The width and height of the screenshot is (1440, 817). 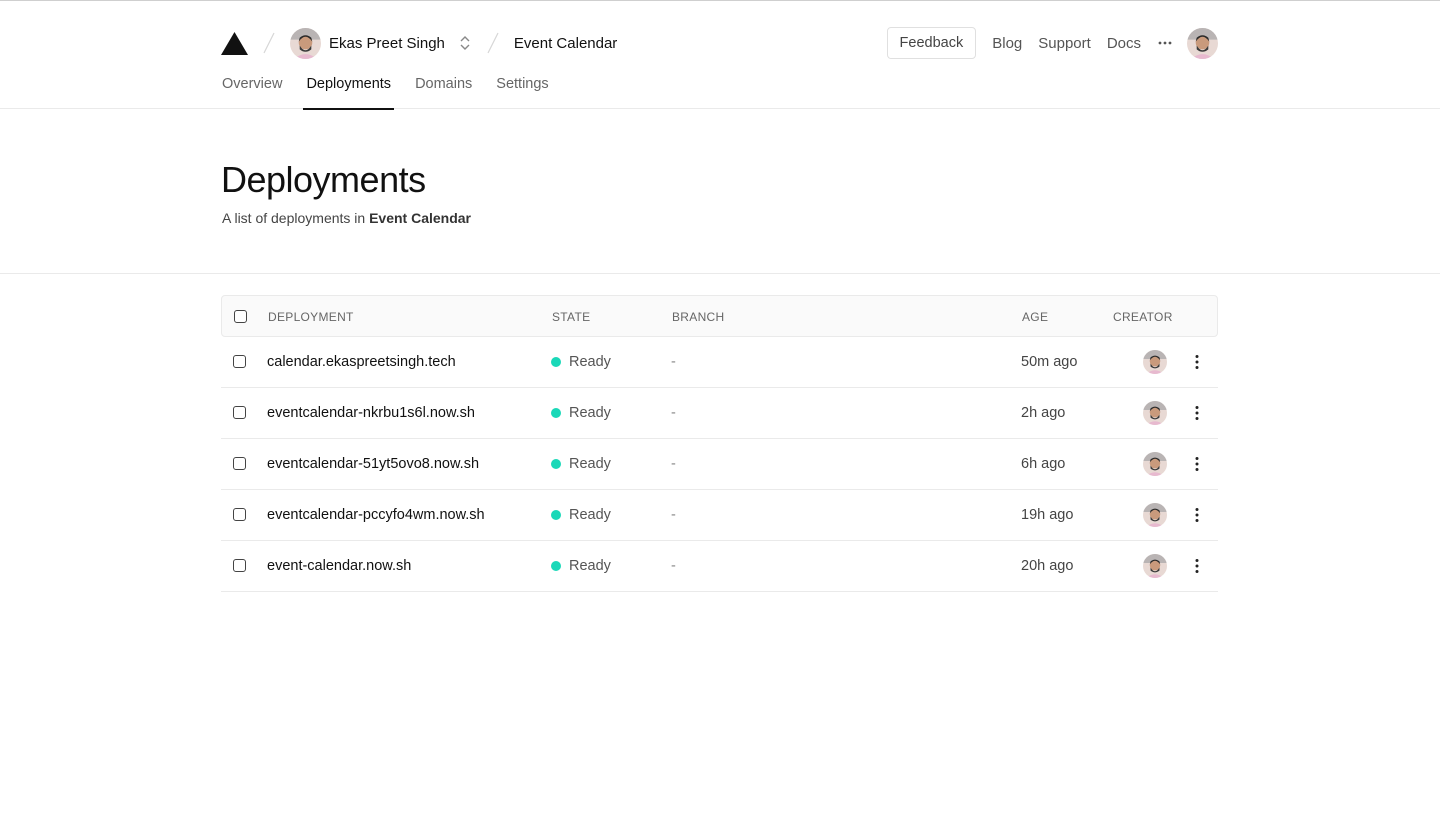 What do you see at coordinates (420, 218) in the screenshot?
I see `subtitle-project: Event Calendar` at bounding box center [420, 218].